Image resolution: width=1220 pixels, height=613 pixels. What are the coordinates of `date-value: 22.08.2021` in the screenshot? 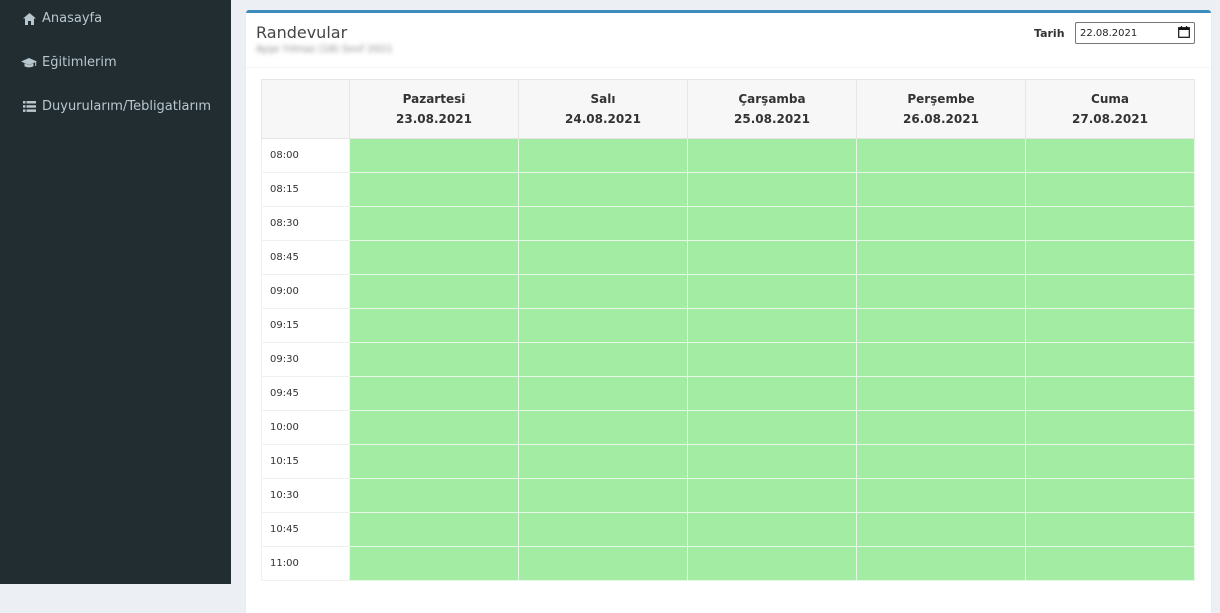 It's located at (1109, 33).